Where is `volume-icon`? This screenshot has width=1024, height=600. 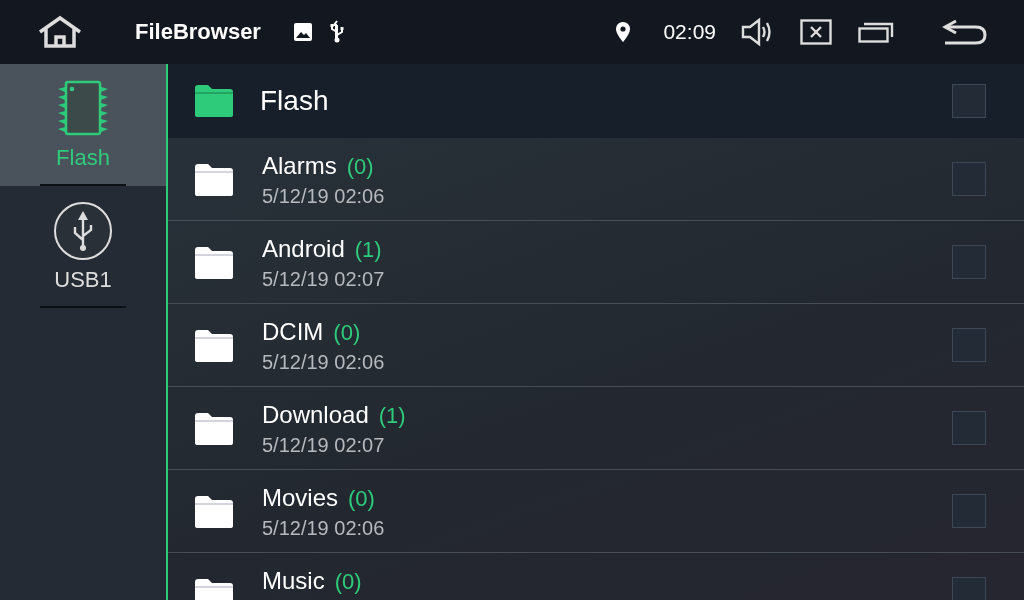
volume-icon is located at coordinates (757, 32).